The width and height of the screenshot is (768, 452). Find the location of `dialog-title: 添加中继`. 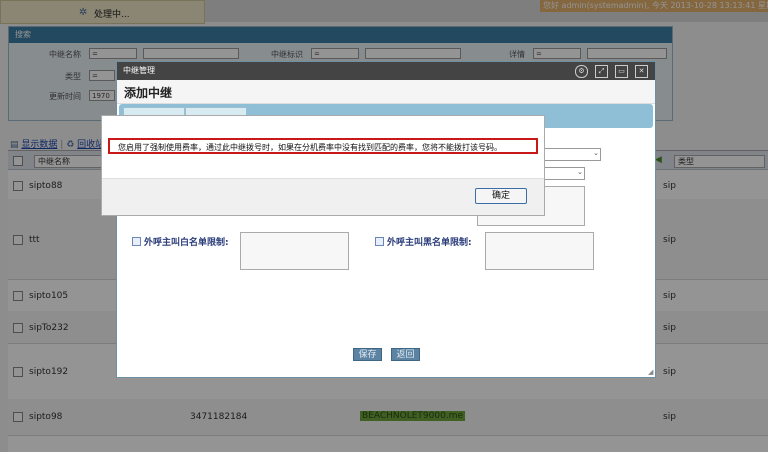

dialog-title: 添加中继 is located at coordinates (148, 93).